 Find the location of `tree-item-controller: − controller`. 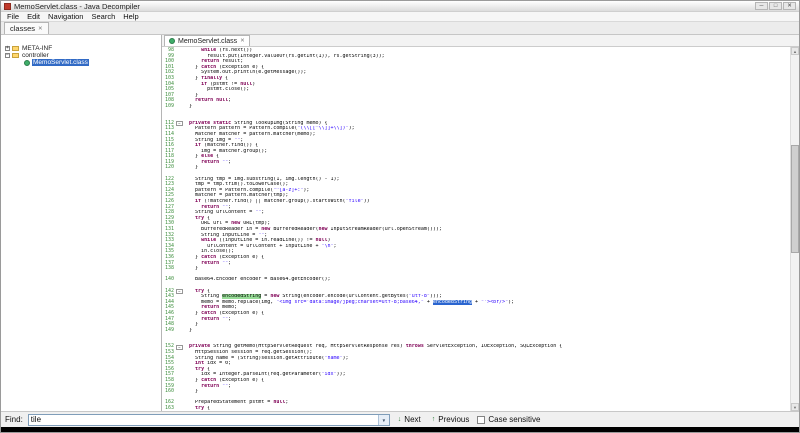

tree-item-controller: − controller is located at coordinates (81, 55).